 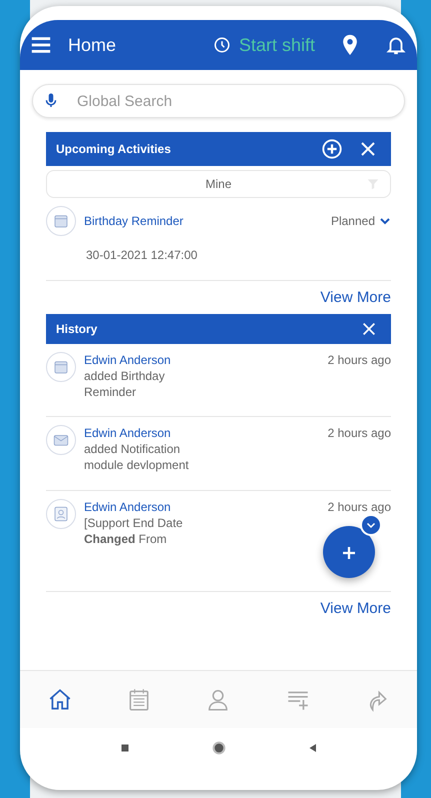 What do you see at coordinates (92, 45) in the screenshot?
I see `screen-title: Home` at bounding box center [92, 45].